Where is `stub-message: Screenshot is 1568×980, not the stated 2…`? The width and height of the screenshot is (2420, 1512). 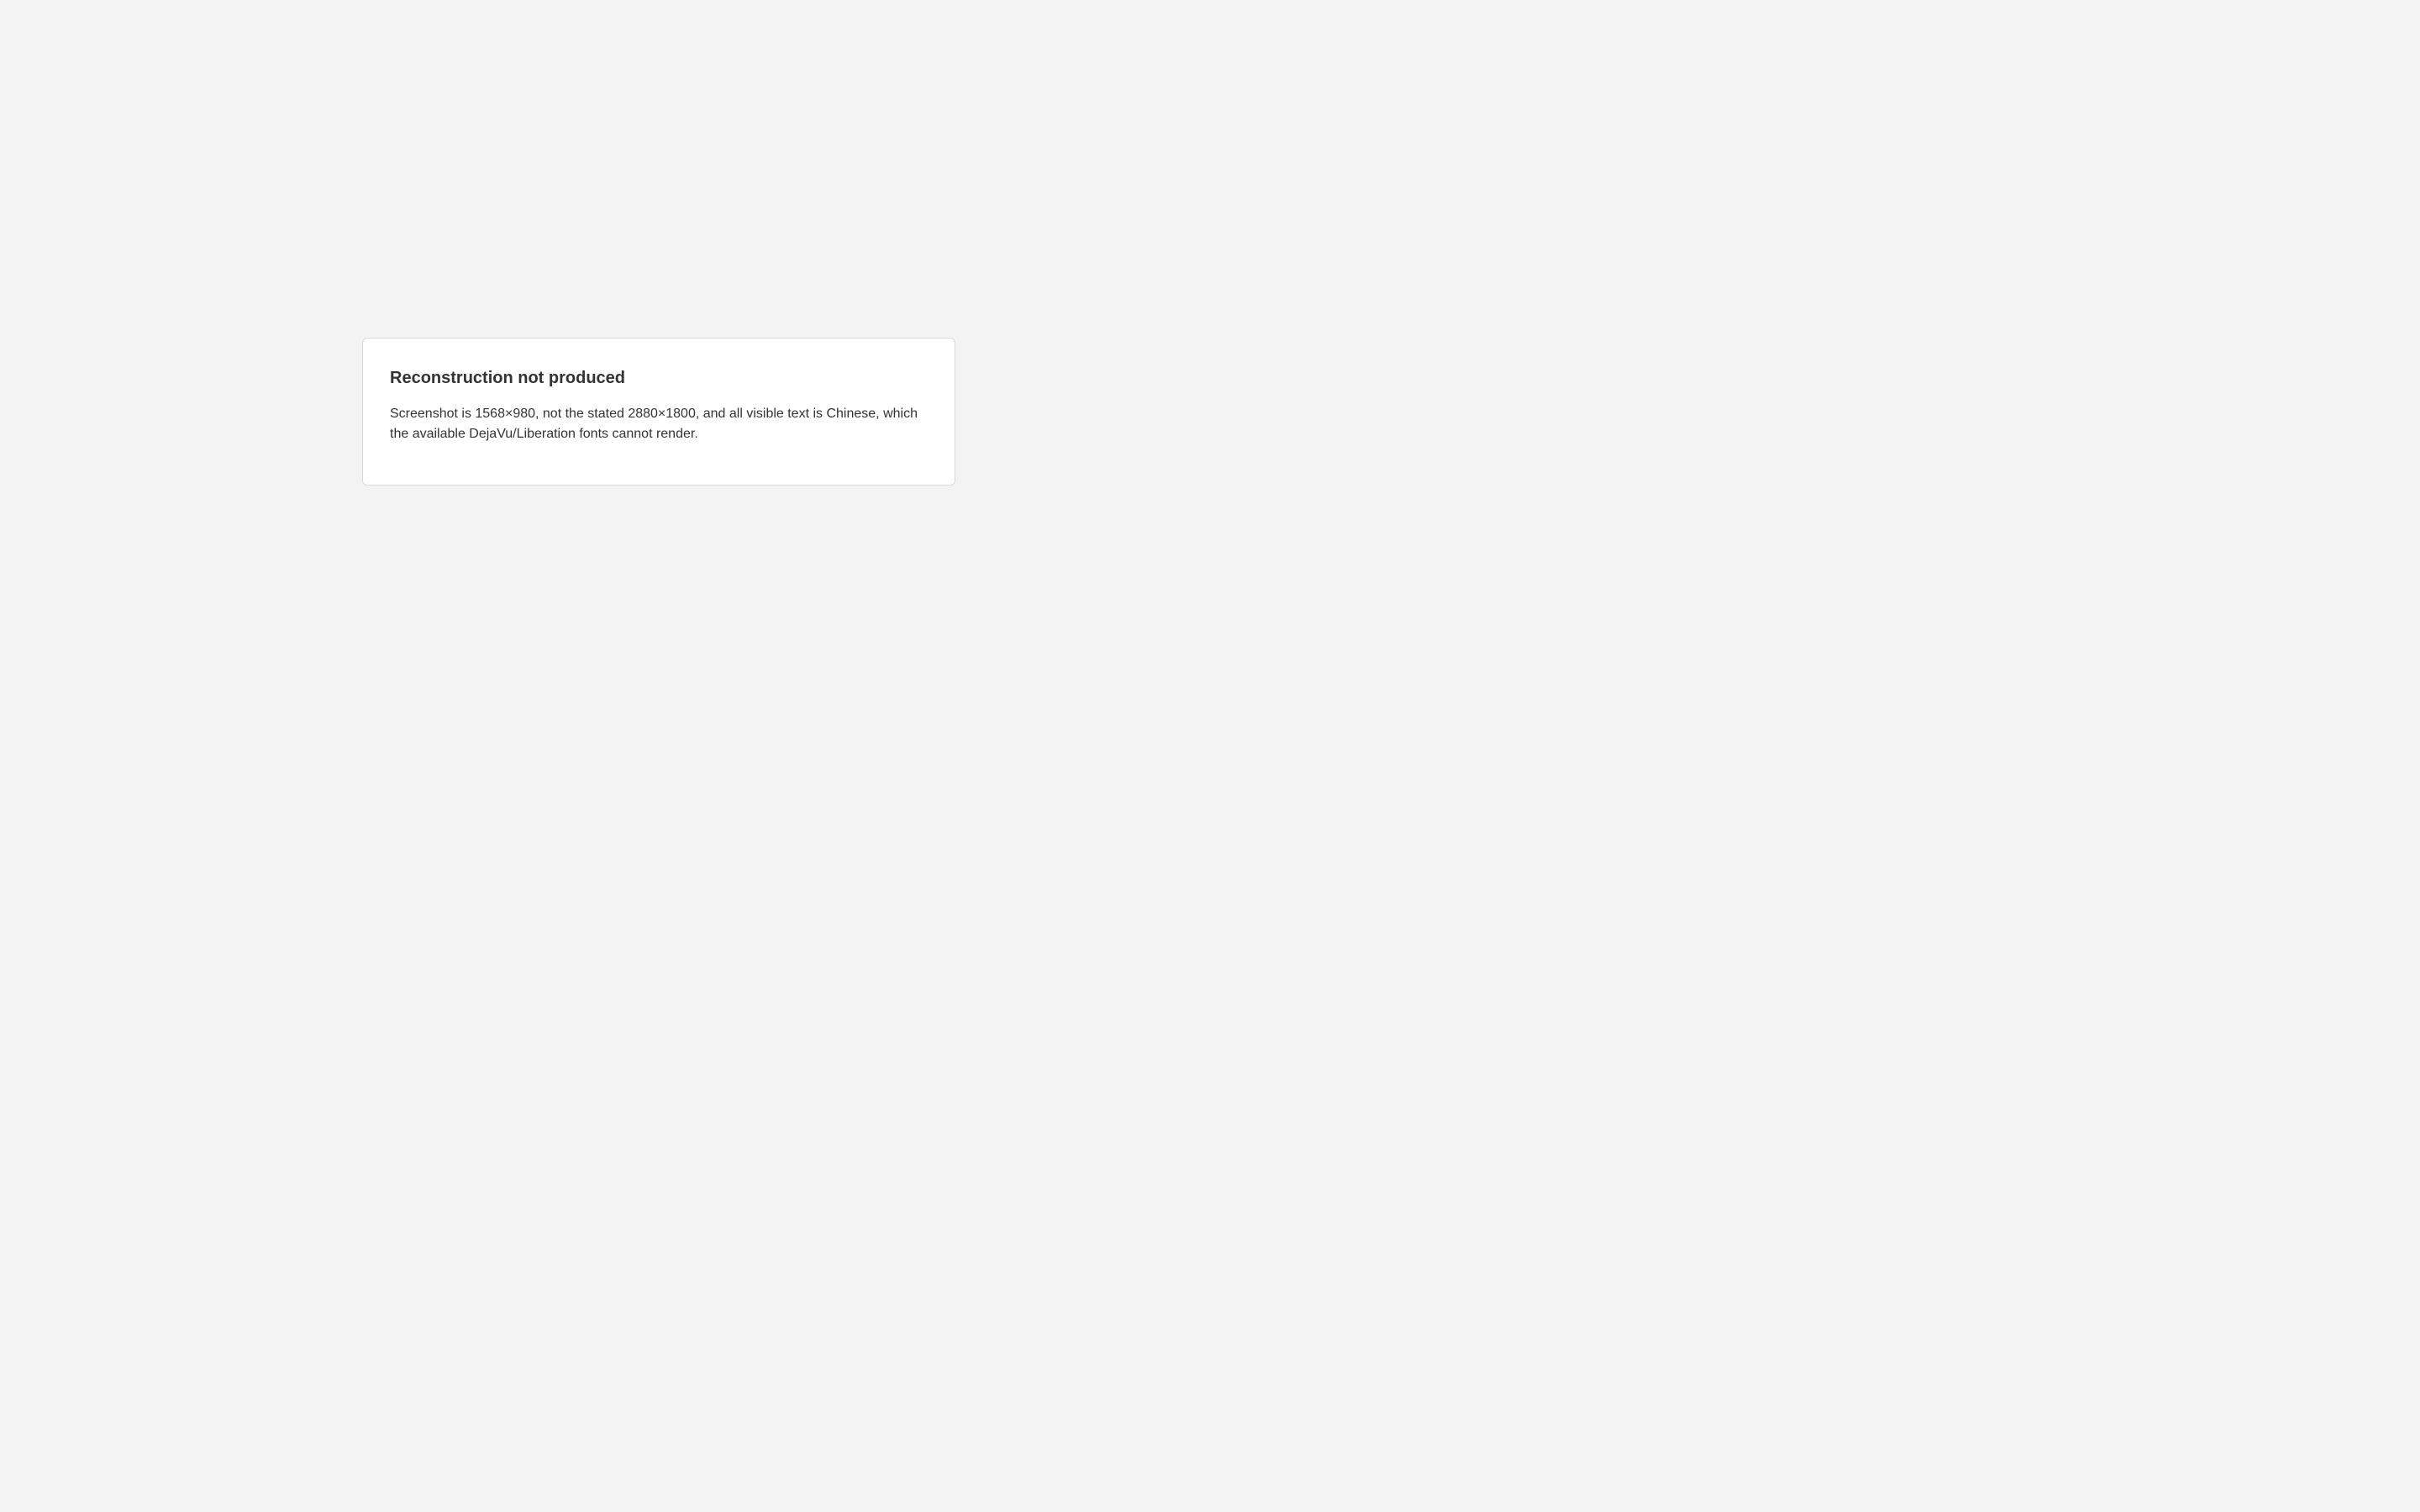 stub-message: Screenshot is 1568×980, not the stated 2… is located at coordinates (654, 424).